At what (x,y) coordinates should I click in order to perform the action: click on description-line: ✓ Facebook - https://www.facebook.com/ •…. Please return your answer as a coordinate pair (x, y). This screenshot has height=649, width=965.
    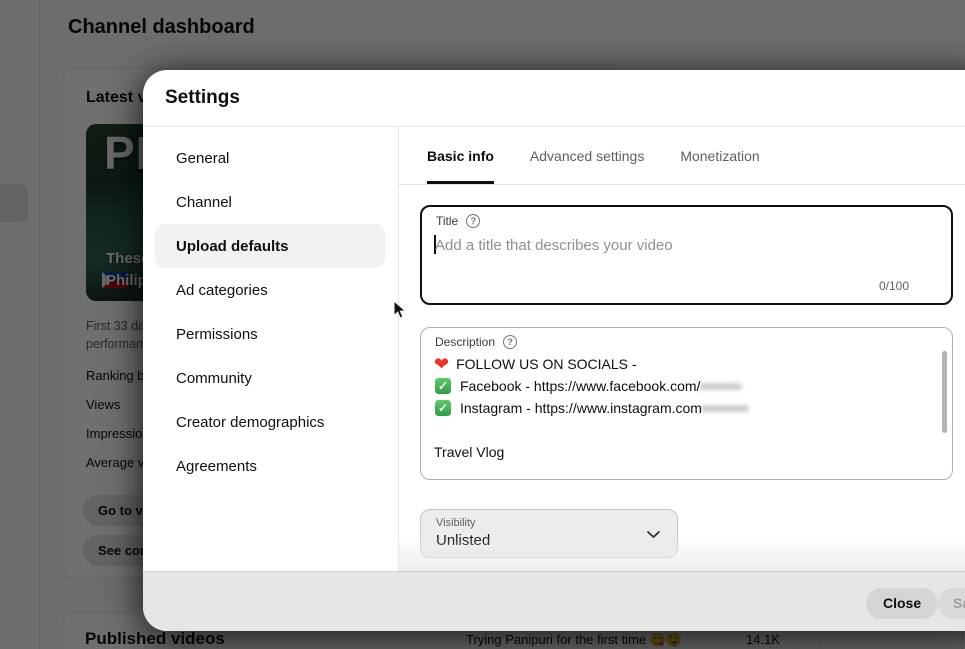
    Looking at the image, I should click on (683, 386).